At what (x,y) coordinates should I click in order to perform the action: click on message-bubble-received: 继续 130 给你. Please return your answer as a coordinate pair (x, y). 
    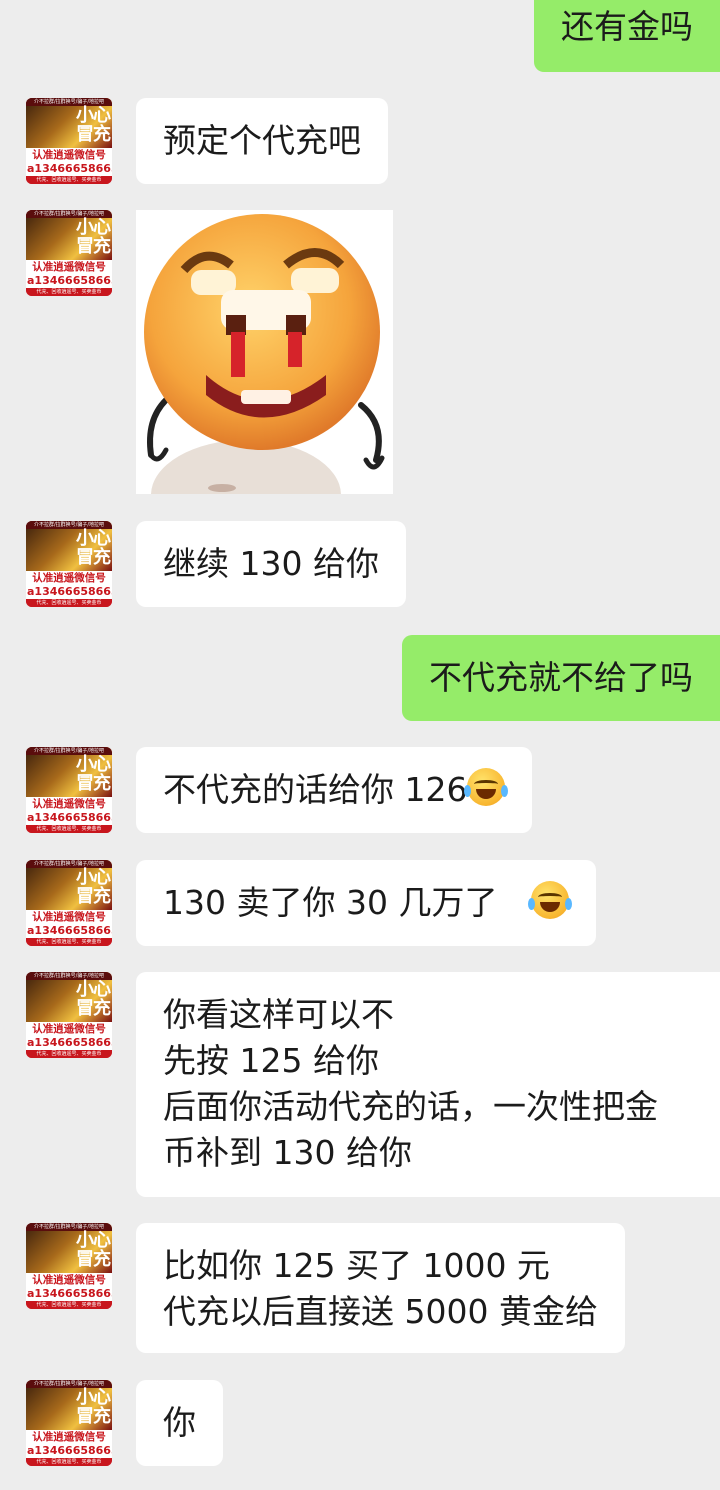
    Looking at the image, I should click on (271, 564).